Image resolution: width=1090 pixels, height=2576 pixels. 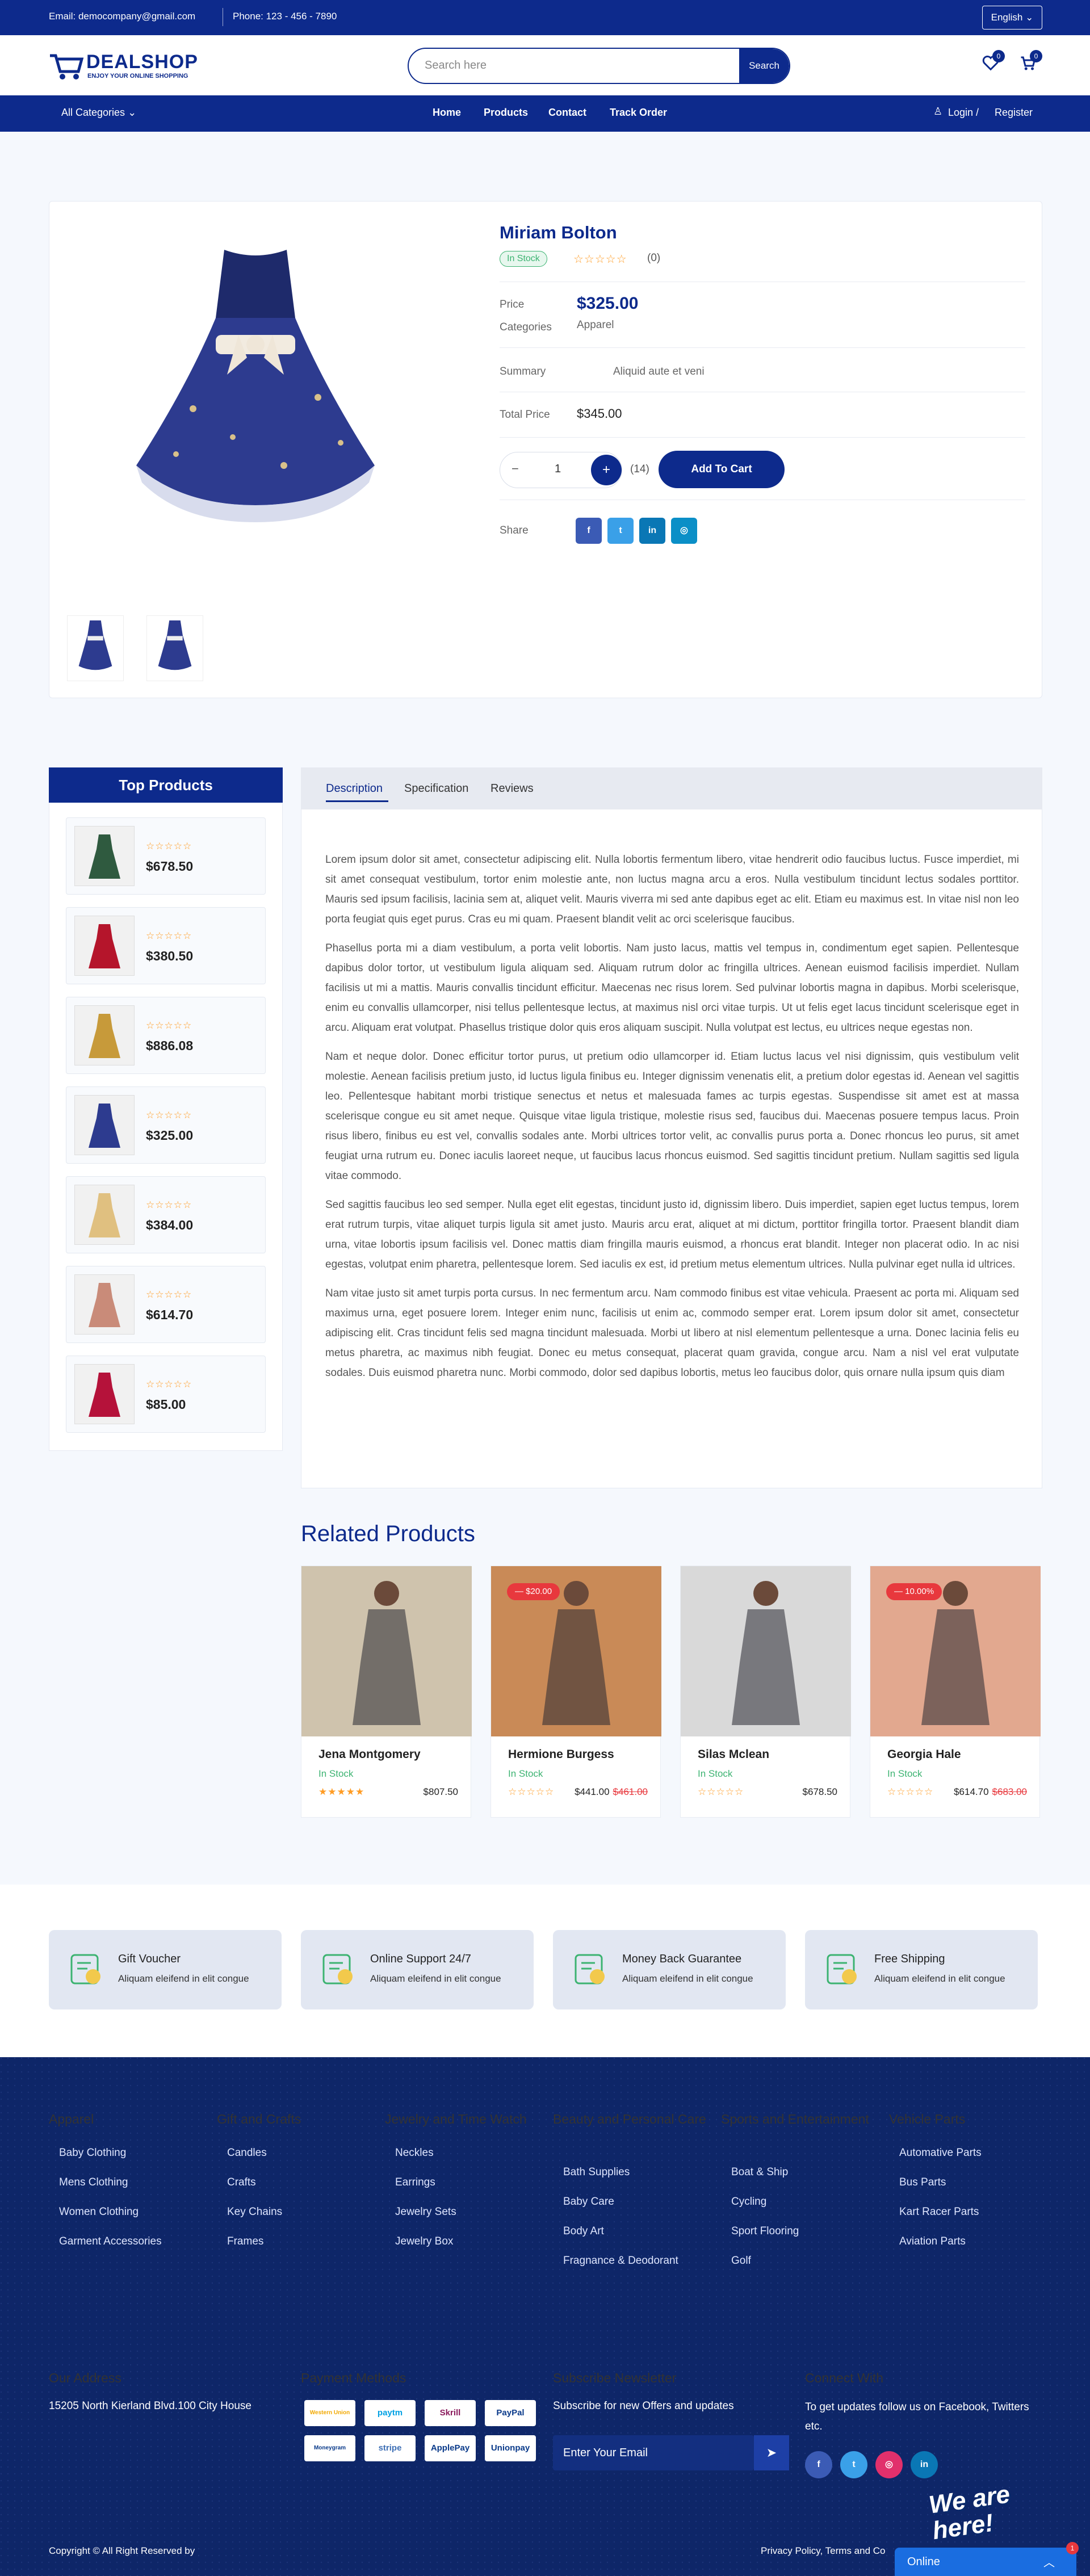 What do you see at coordinates (415, 2183) in the screenshot?
I see `footer-link: Earrings` at bounding box center [415, 2183].